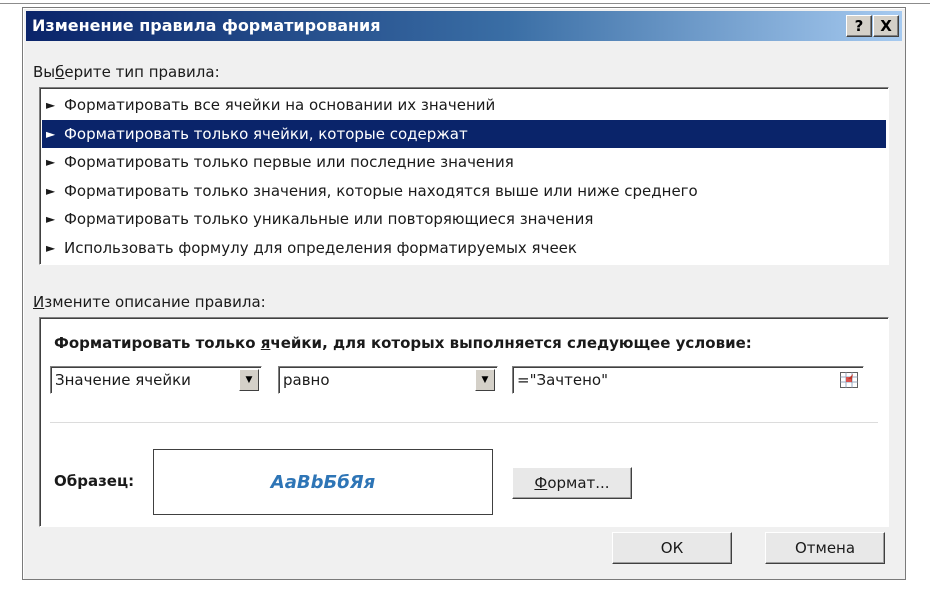  Describe the element at coordinates (688, 380) in the screenshot. I see `value-input: ="Зачтено"` at that location.